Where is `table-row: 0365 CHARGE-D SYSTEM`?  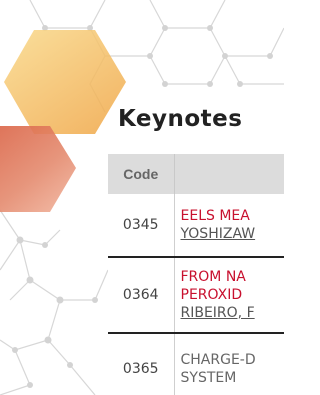
table-row: 0365 CHARGE-D SYSTEM is located at coordinates (196, 364).